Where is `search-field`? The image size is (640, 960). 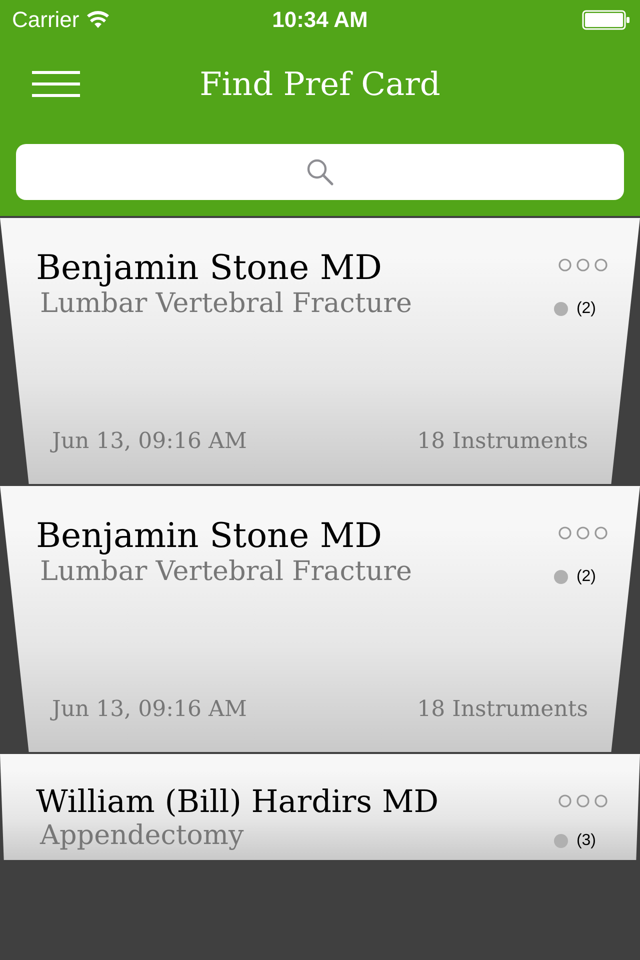
search-field is located at coordinates (320, 172).